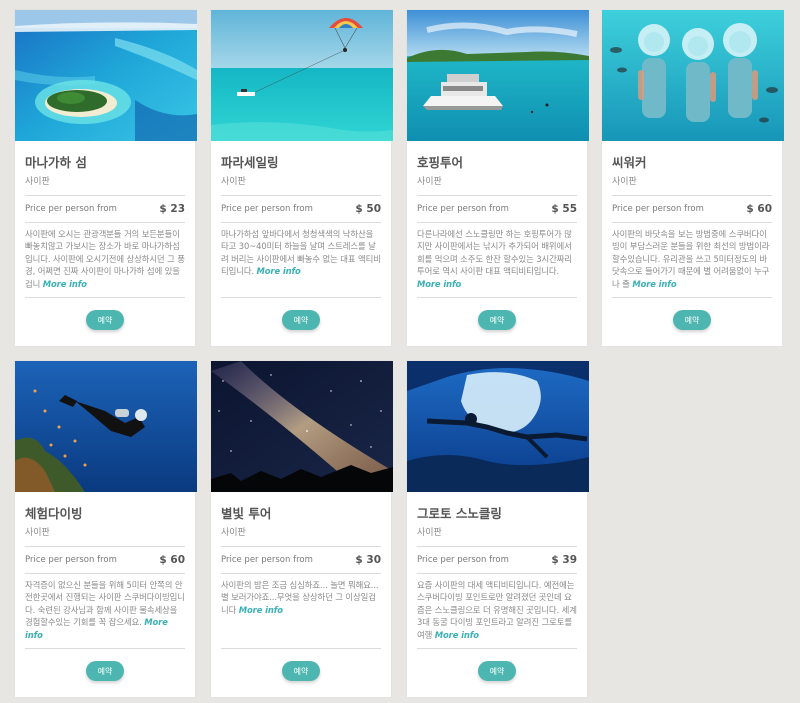  I want to click on tour-title: 체험다이빙, so click(54, 513).